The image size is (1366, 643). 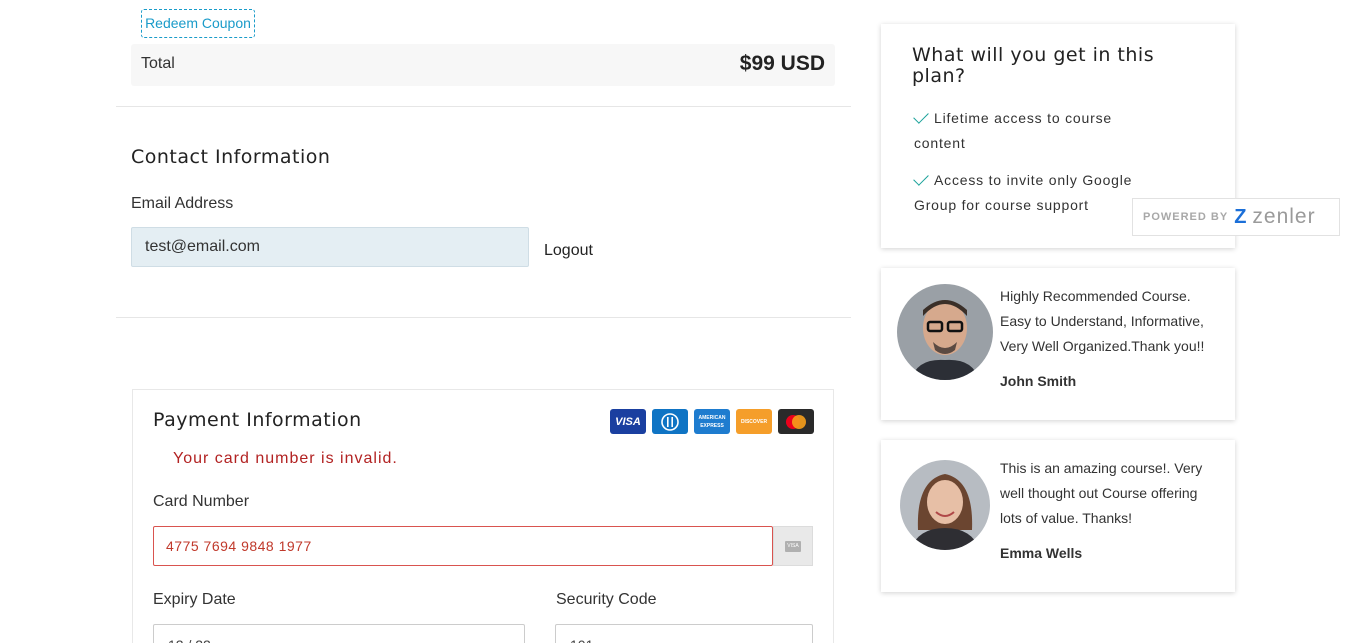 What do you see at coordinates (285, 458) in the screenshot?
I see `card-error-message: Your card number is invalid.` at bounding box center [285, 458].